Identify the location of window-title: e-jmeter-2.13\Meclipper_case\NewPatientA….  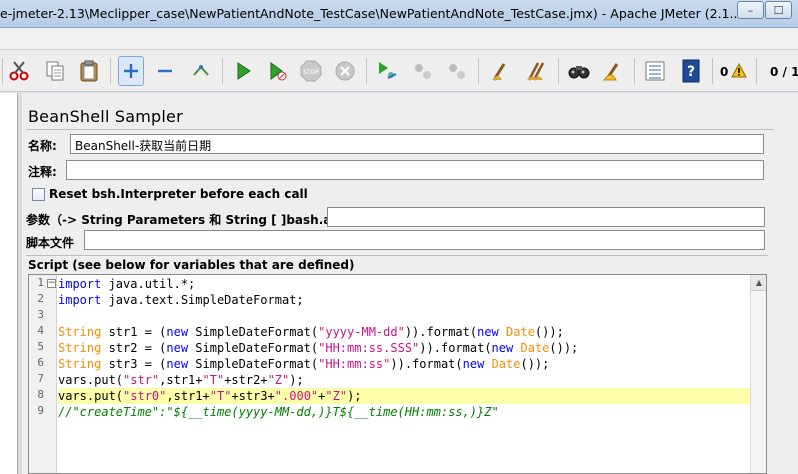
(371, 13).